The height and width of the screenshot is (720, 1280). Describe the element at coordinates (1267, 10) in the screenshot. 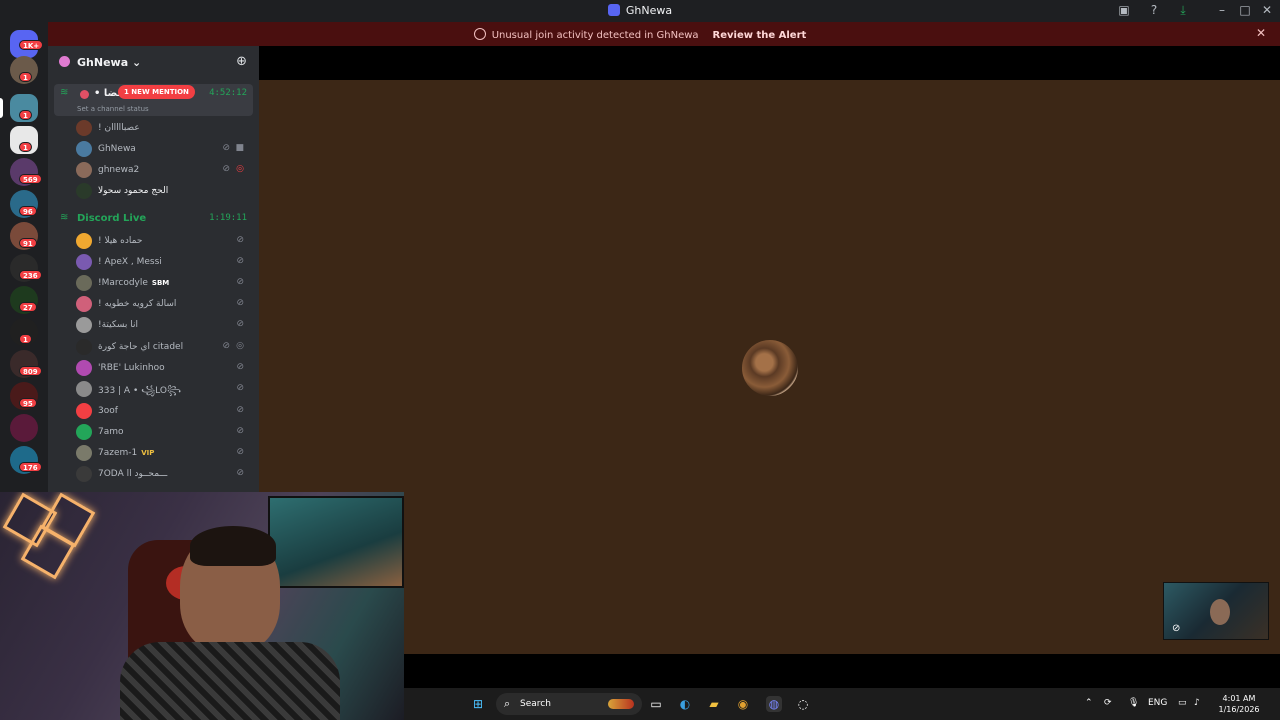

I see `close-window-icon: ✕` at that location.